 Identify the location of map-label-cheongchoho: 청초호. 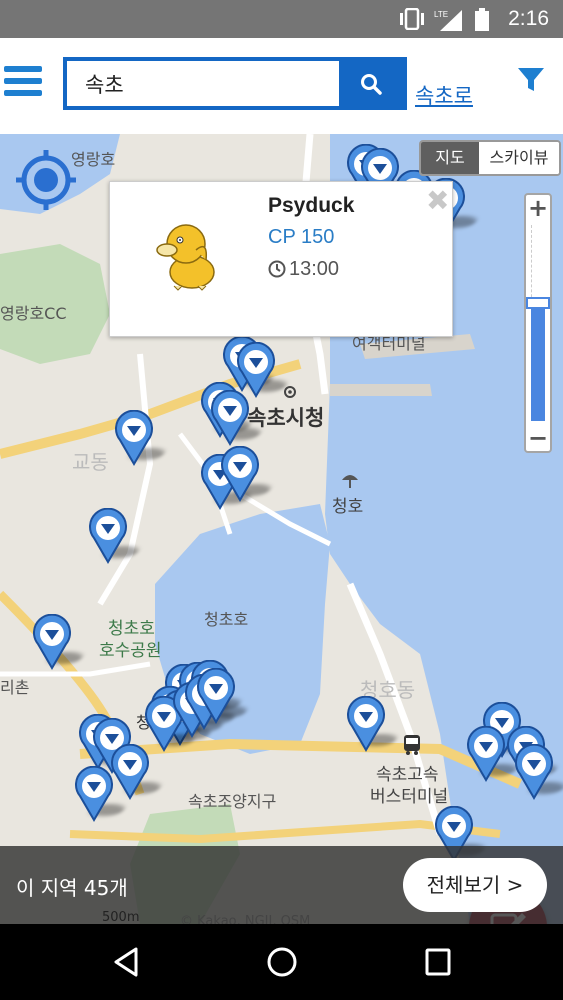
(226, 619).